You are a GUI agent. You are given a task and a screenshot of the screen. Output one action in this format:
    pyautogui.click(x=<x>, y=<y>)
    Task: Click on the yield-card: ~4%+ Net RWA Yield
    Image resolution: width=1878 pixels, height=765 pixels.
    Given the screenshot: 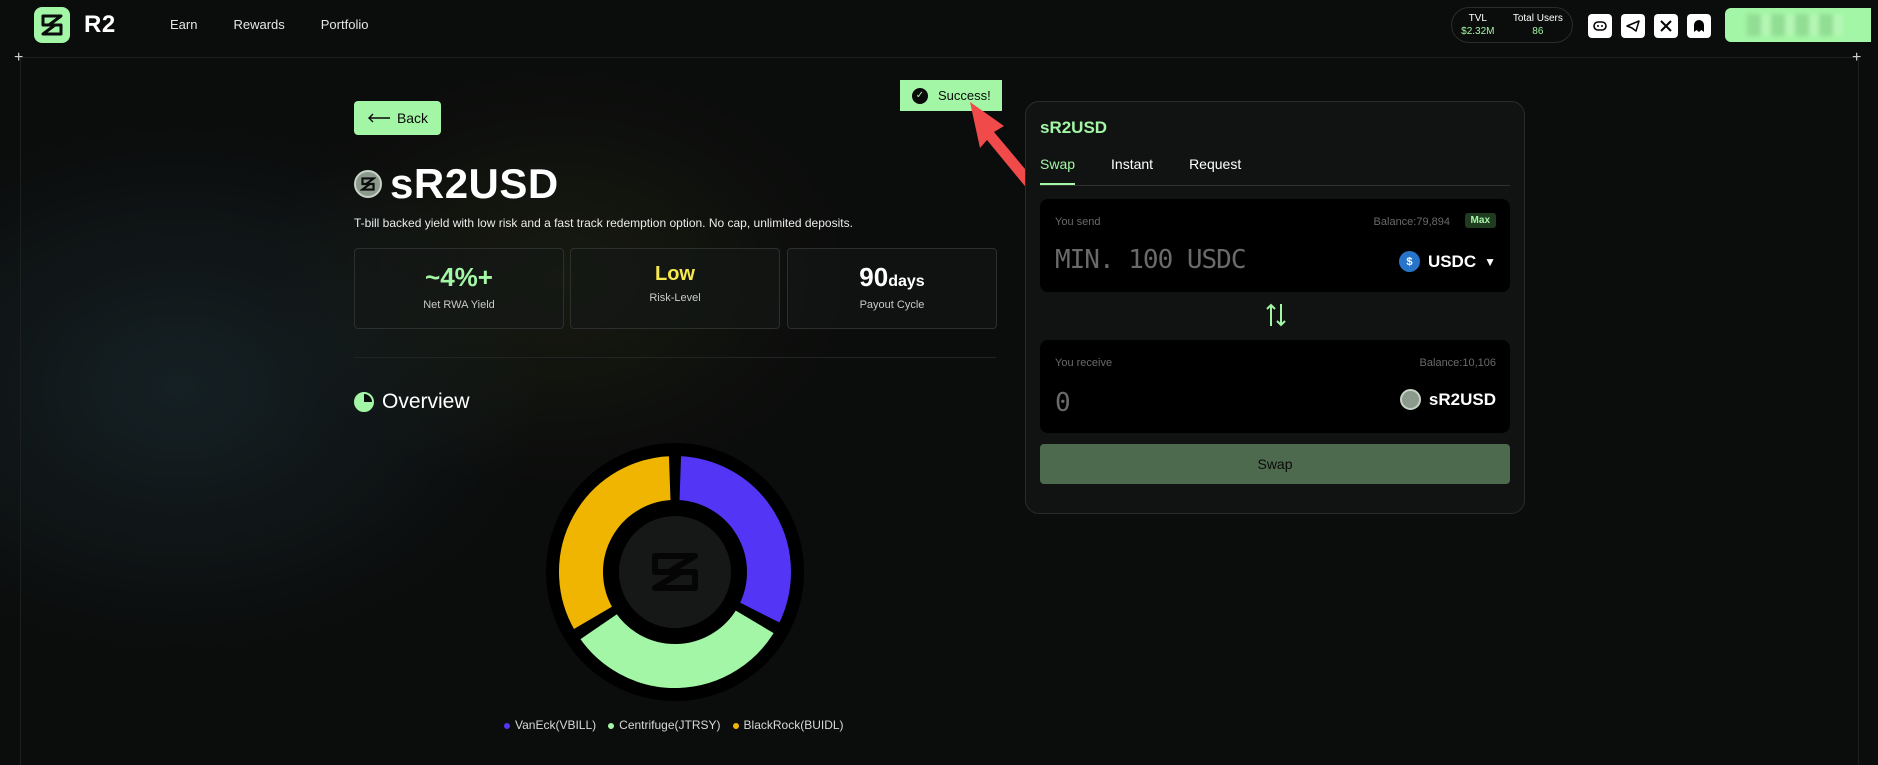 What is the action you would take?
    pyautogui.click(x=459, y=288)
    